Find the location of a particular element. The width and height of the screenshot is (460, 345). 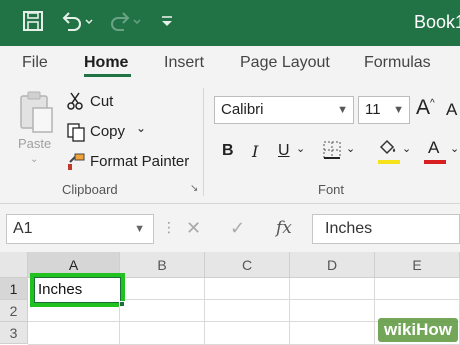

cell-d1 is located at coordinates (332, 289).